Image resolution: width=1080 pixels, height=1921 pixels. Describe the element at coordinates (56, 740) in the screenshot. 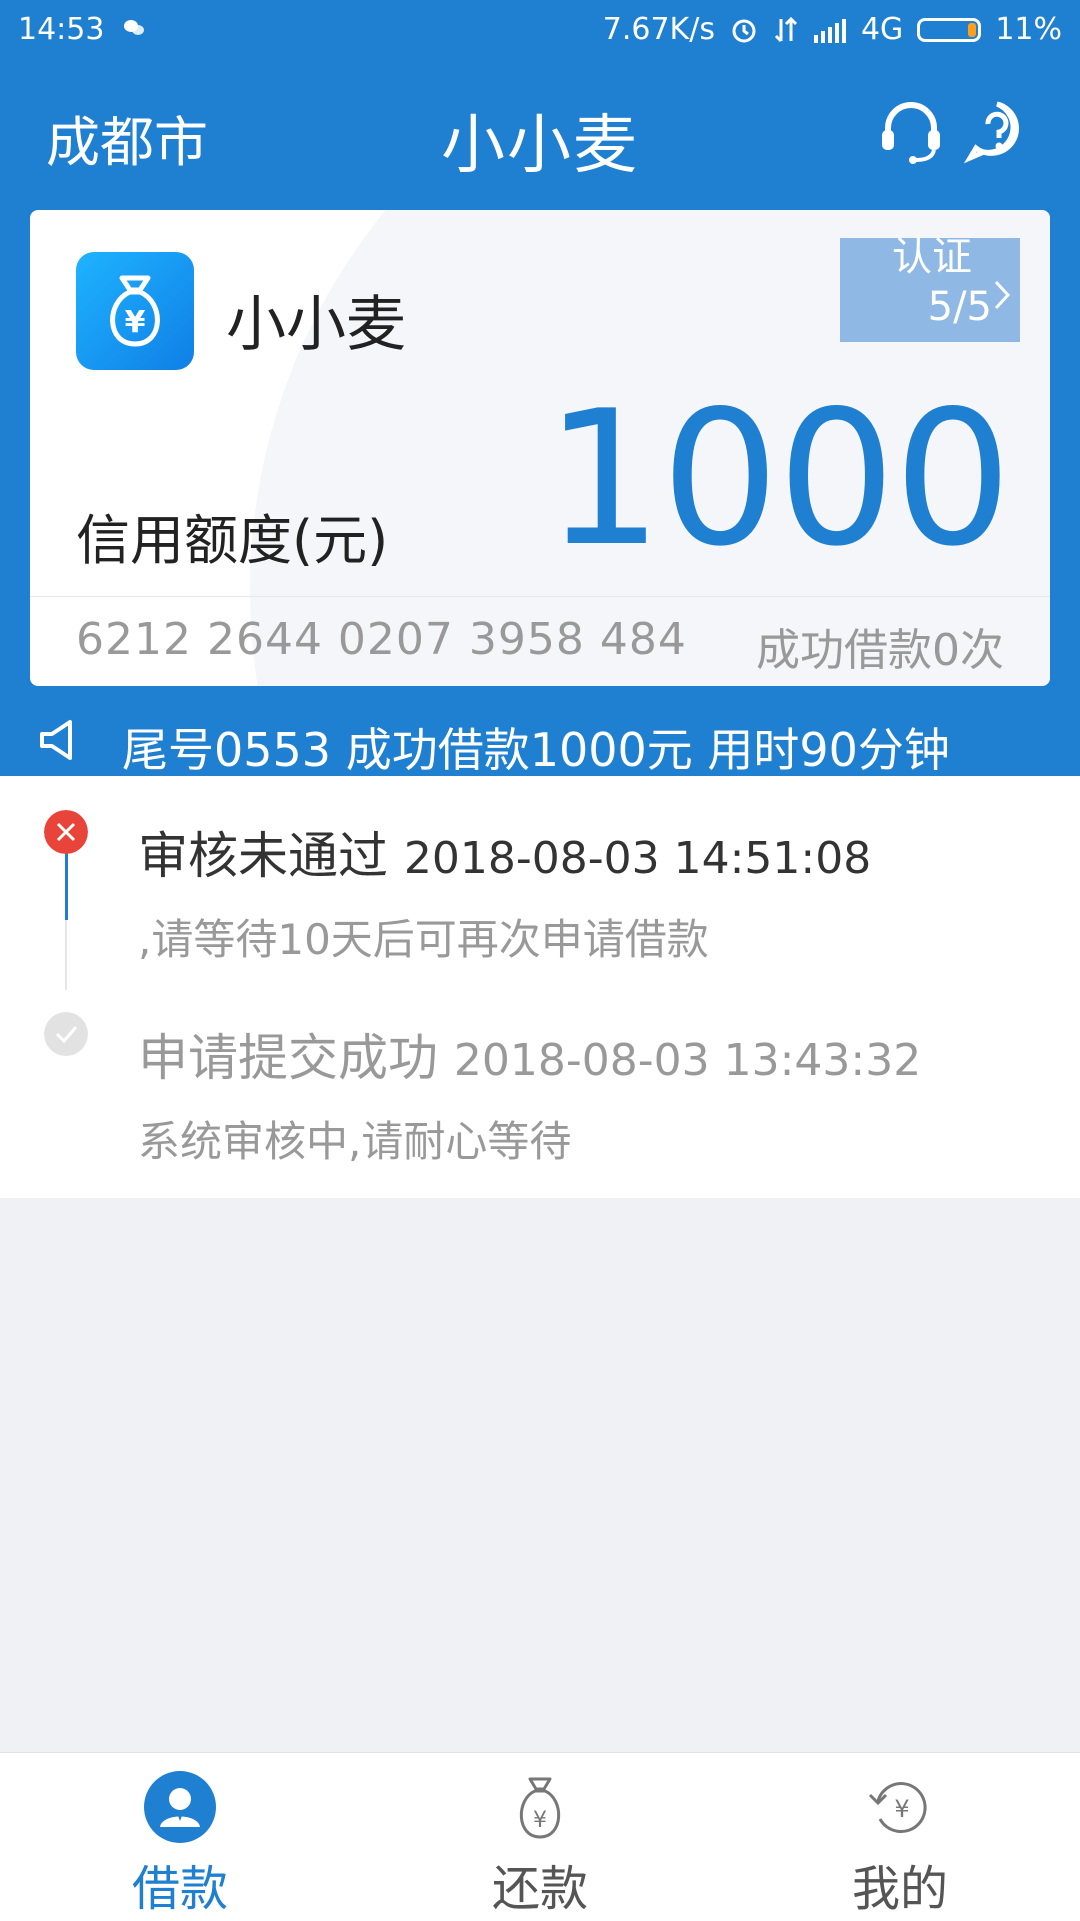

I see `speaker-icon` at that location.